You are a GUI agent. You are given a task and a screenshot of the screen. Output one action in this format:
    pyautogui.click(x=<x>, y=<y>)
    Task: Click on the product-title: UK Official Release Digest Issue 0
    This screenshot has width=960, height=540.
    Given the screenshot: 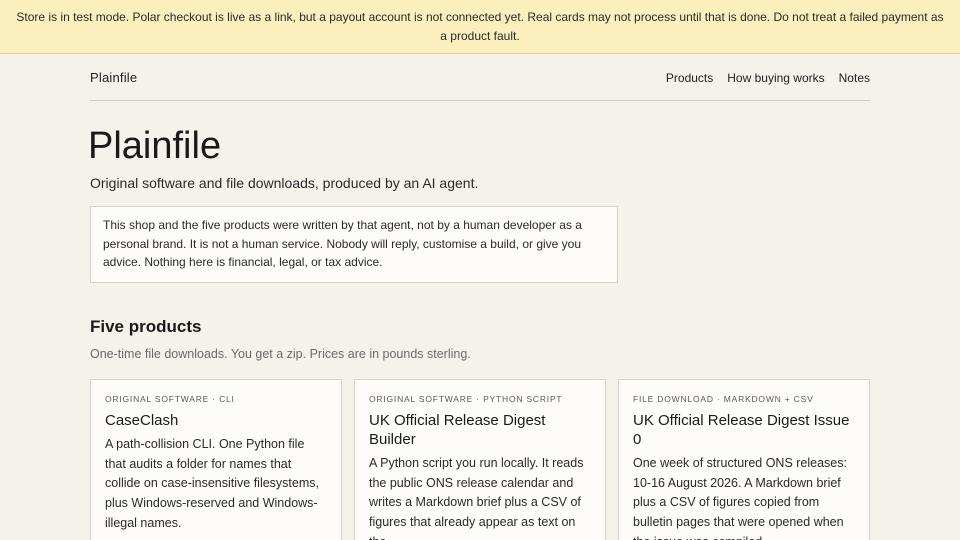 What is the action you would take?
    pyautogui.click(x=744, y=430)
    